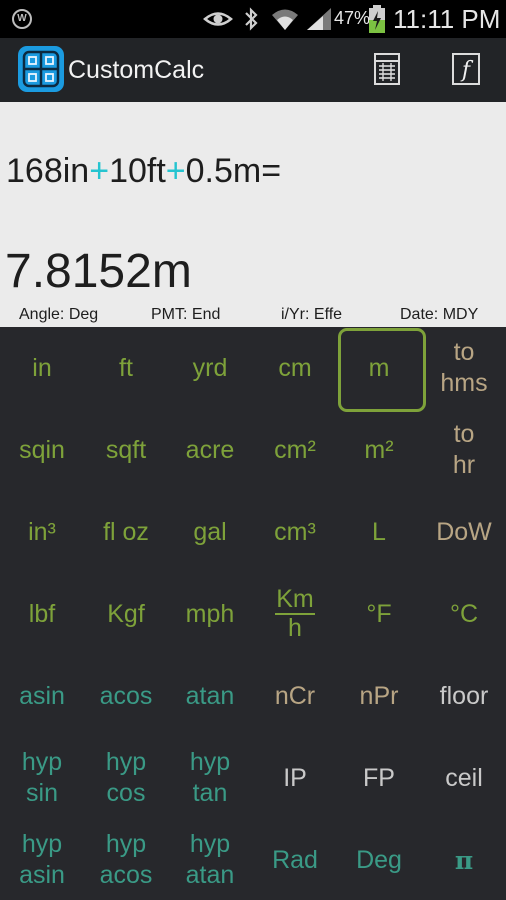  I want to click on key-hyp-tan: hyp tan, so click(210, 778).